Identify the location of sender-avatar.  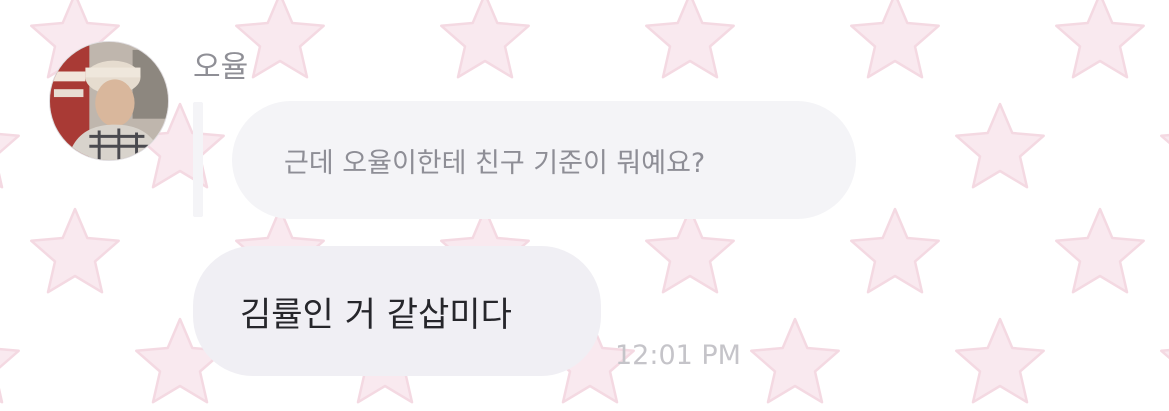
(109, 101).